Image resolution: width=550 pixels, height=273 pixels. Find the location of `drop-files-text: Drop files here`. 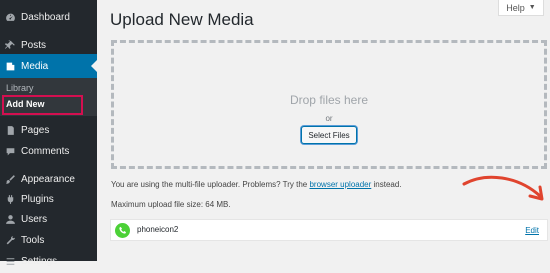

drop-files-text: Drop files here is located at coordinates (329, 100).